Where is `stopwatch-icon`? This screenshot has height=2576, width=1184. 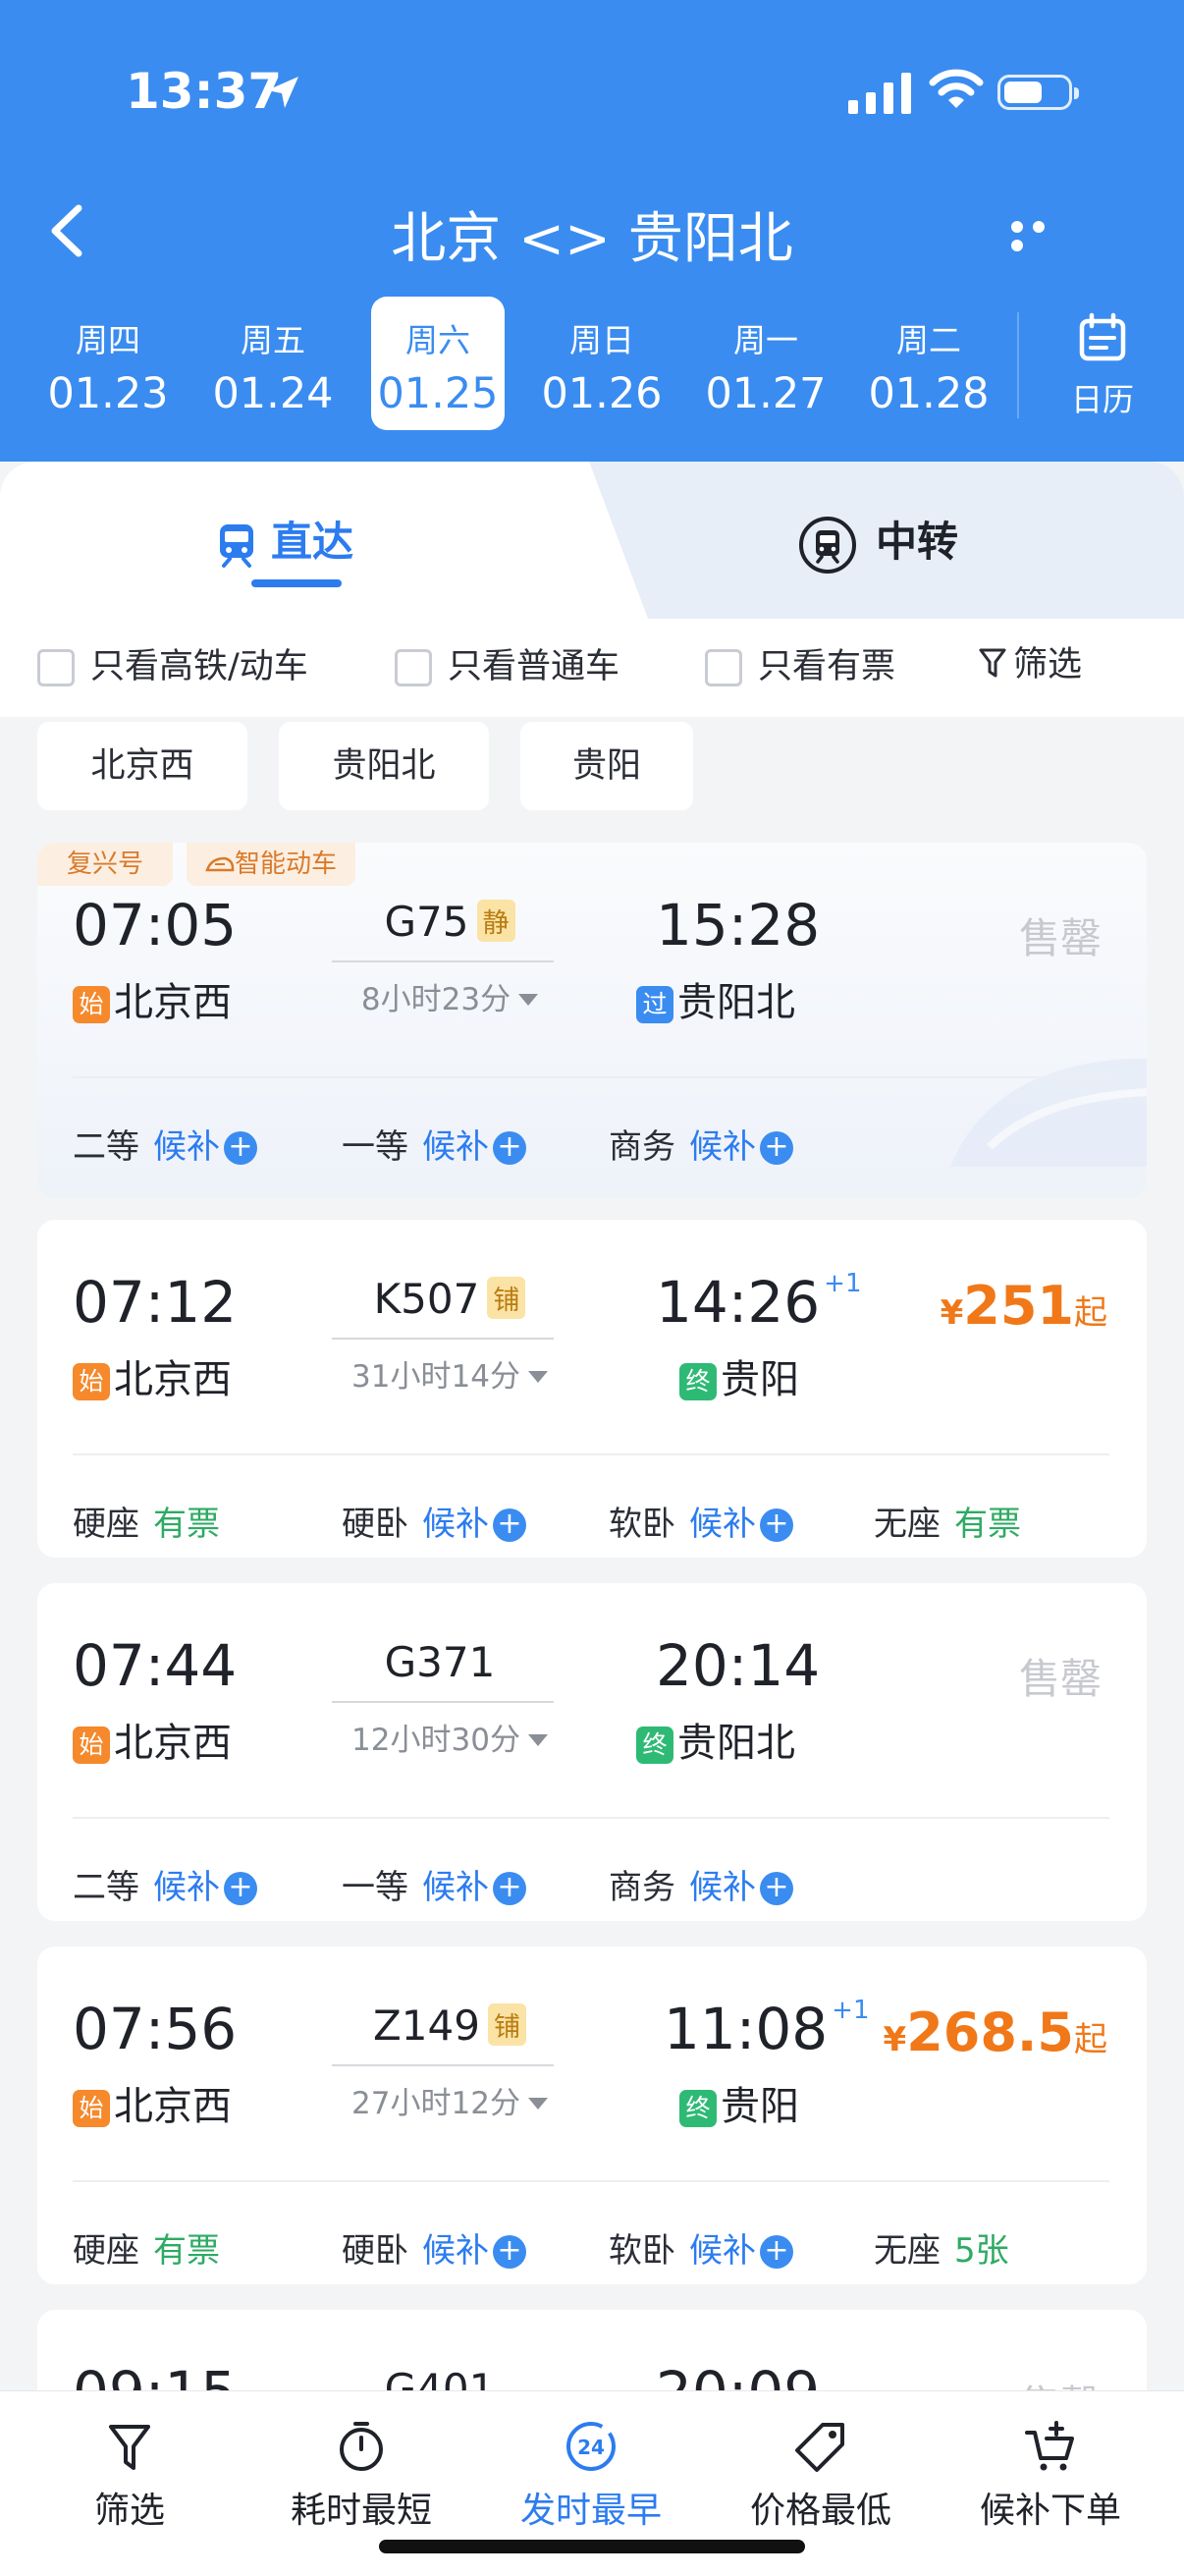 stopwatch-icon is located at coordinates (361, 2446).